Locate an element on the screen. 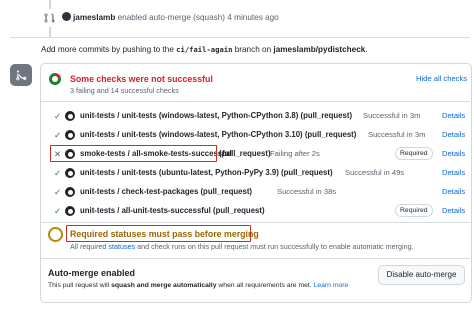  pending-status-icon is located at coordinates (55, 234).